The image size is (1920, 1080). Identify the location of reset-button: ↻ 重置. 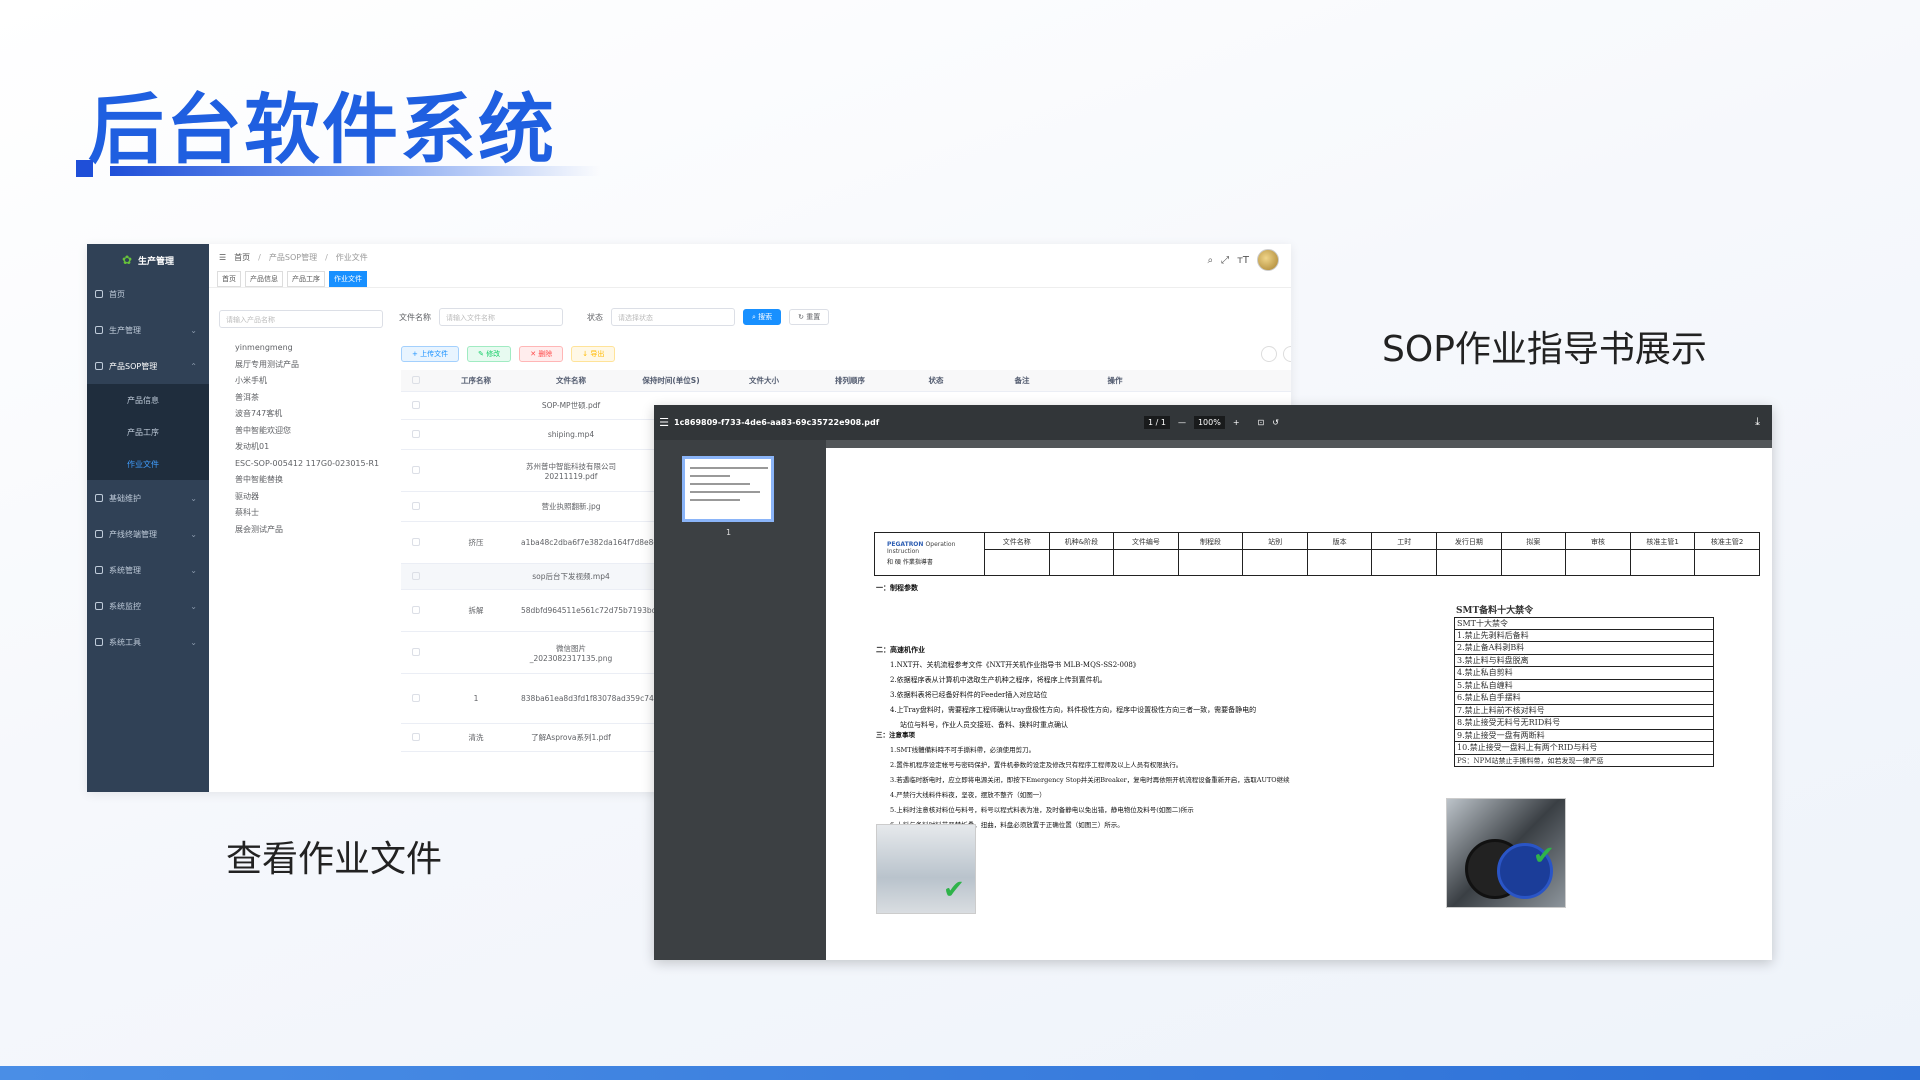
(809, 317).